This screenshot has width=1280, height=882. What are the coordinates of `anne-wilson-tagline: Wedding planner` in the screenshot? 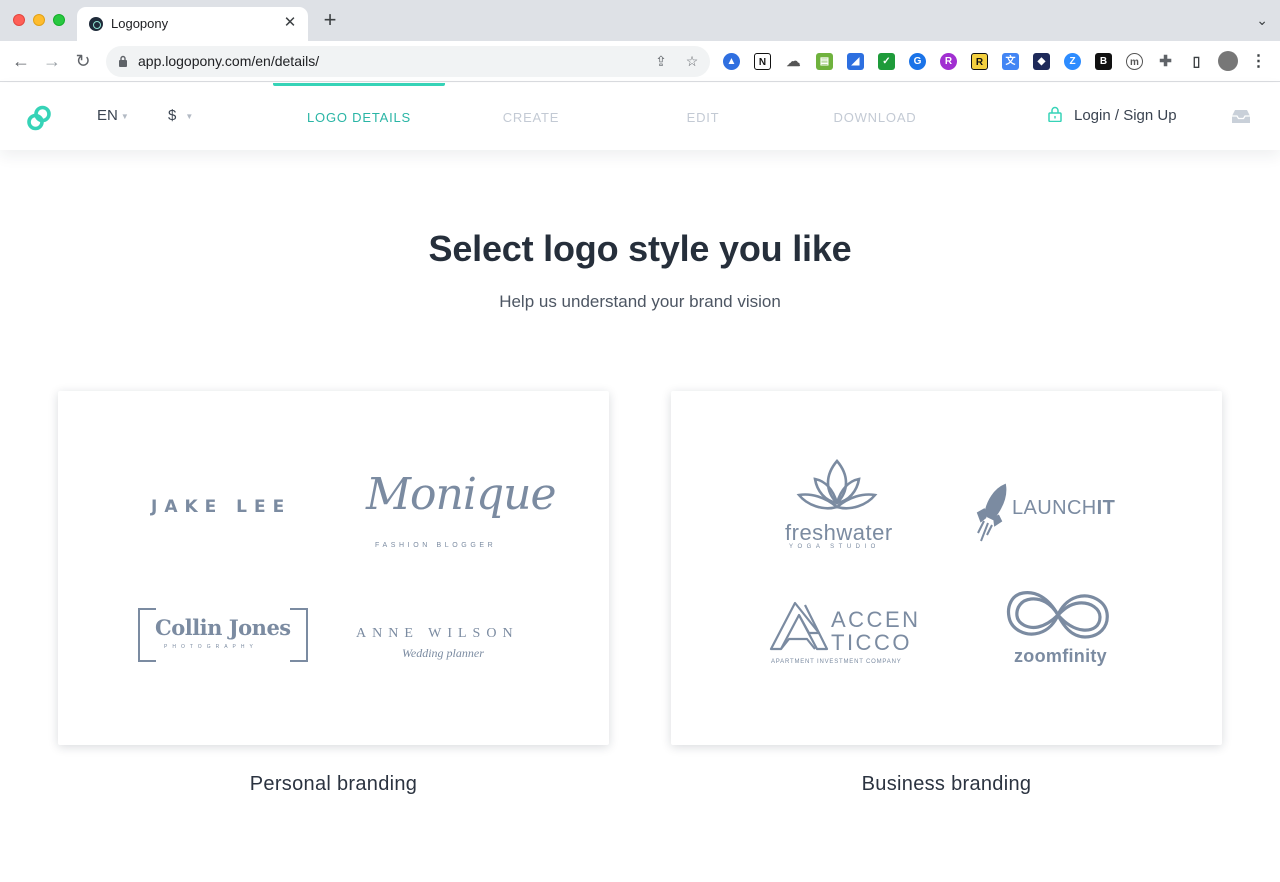 It's located at (443, 653).